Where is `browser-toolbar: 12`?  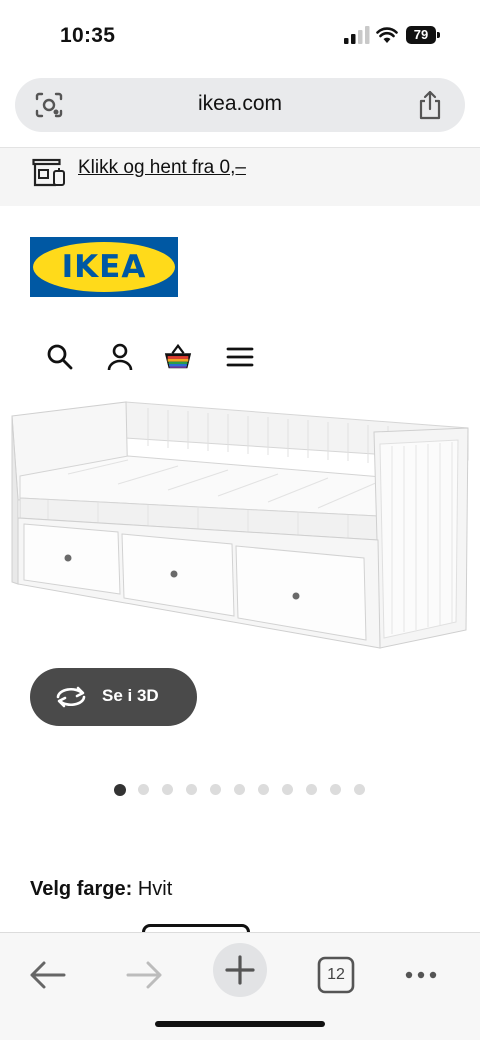 browser-toolbar: 12 is located at coordinates (240, 986).